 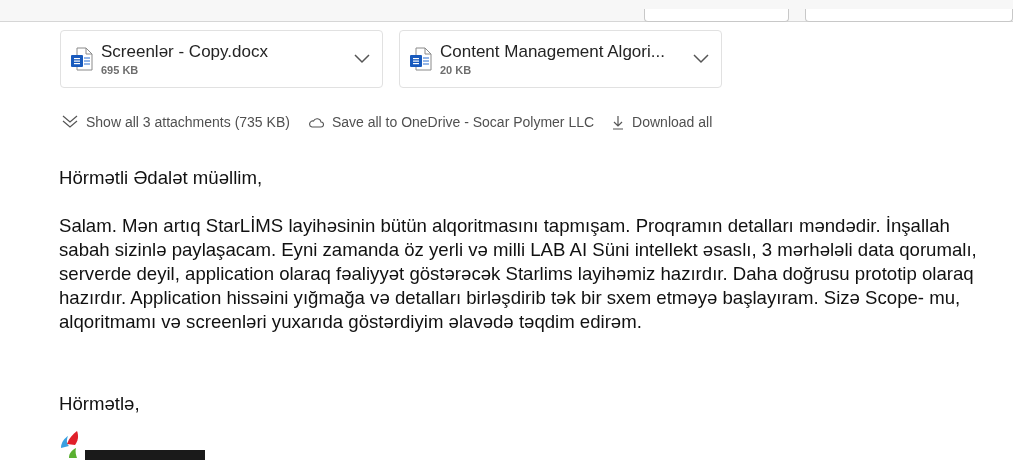 What do you see at coordinates (70, 122) in the screenshot?
I see `double-chevron-down-icon` at bounding box center [70, 122].